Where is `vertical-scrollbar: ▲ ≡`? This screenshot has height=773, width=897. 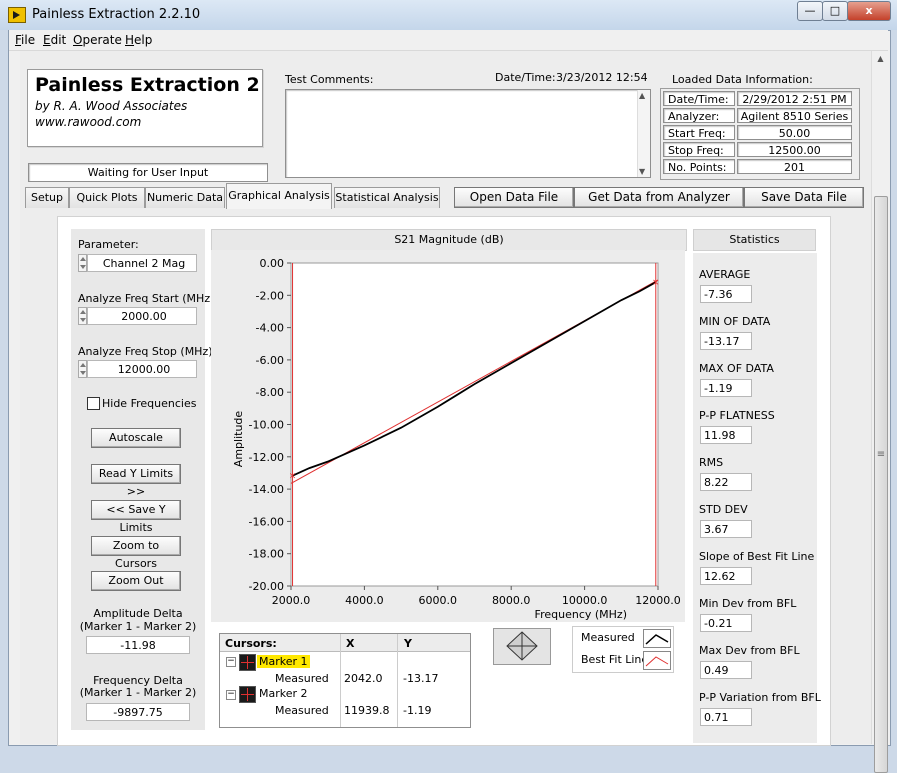 vertical-scrollbar: ▲ ≡ is located at coordinates (880, 412).